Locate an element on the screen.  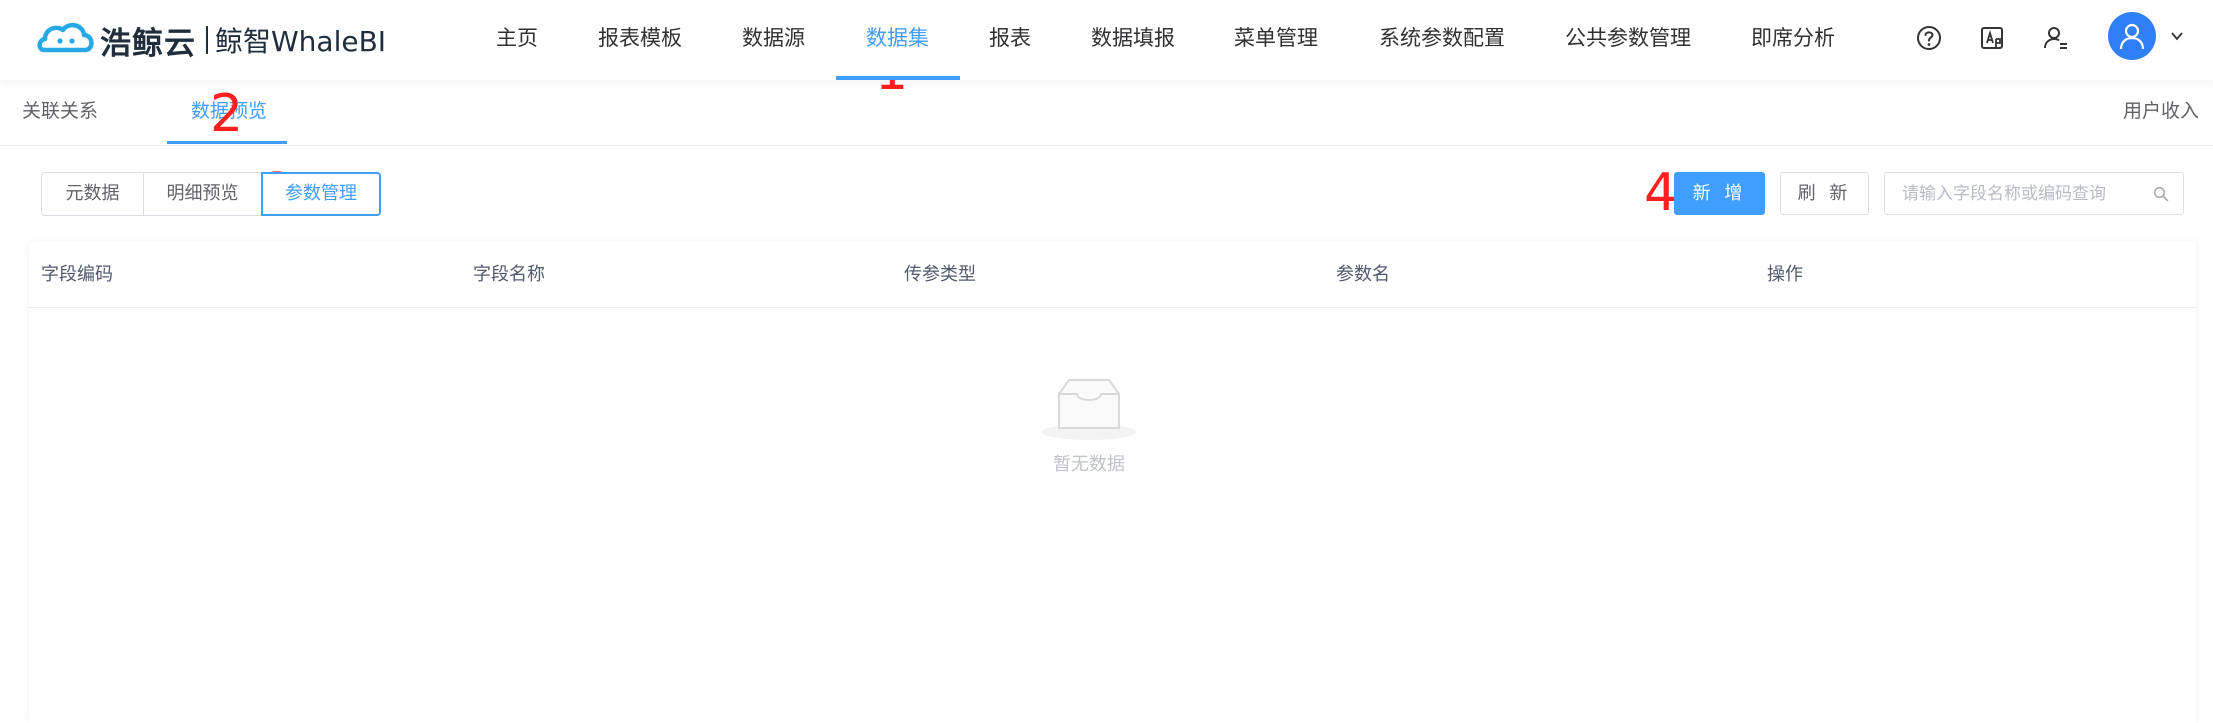
segment-param-management: 参数管理 is located at coordinates (321, 194).